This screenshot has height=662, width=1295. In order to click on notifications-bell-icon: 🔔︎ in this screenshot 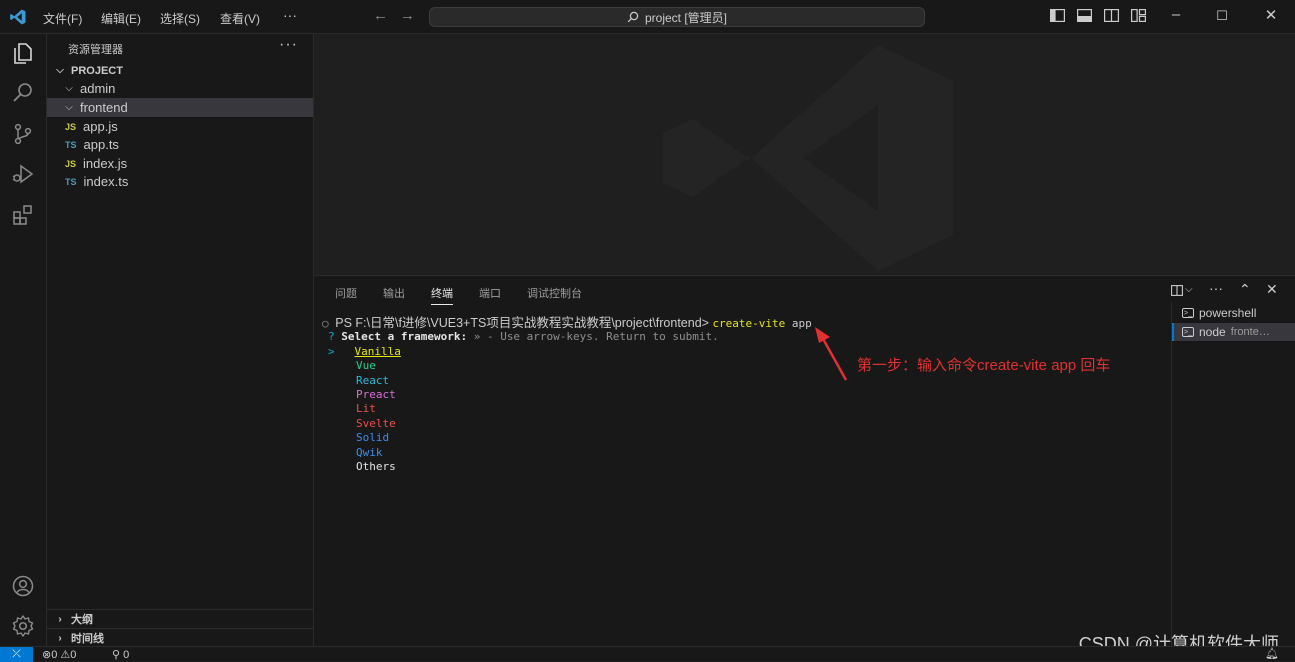, I will do `click(1272, 653)`.